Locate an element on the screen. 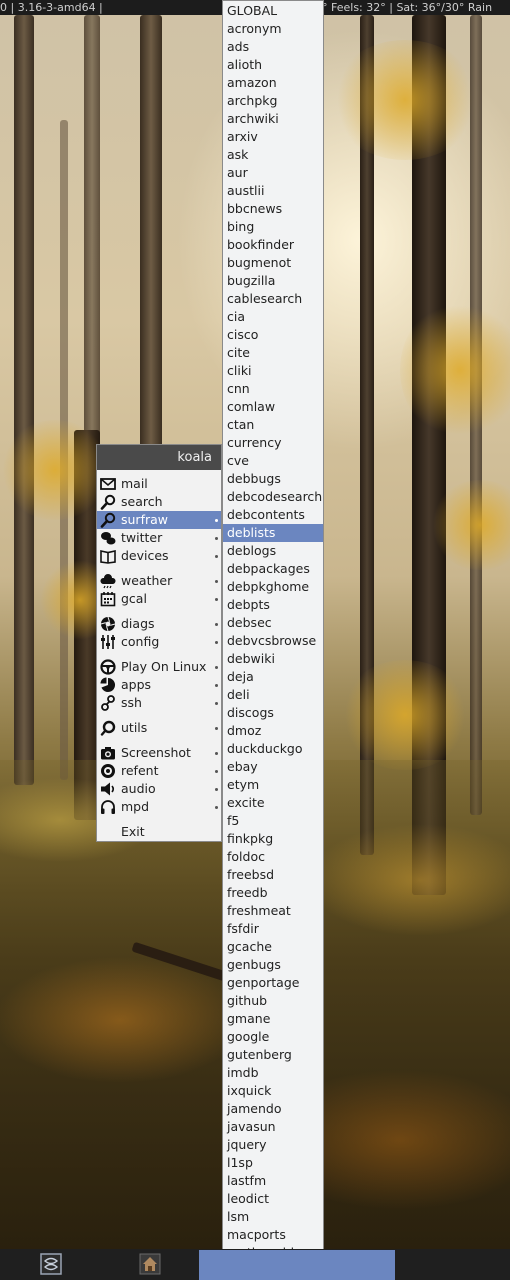 The height and width of the screenshot is (1280, 510). menu-item-surfraw: surfraw is located at coordinates (159, 520).